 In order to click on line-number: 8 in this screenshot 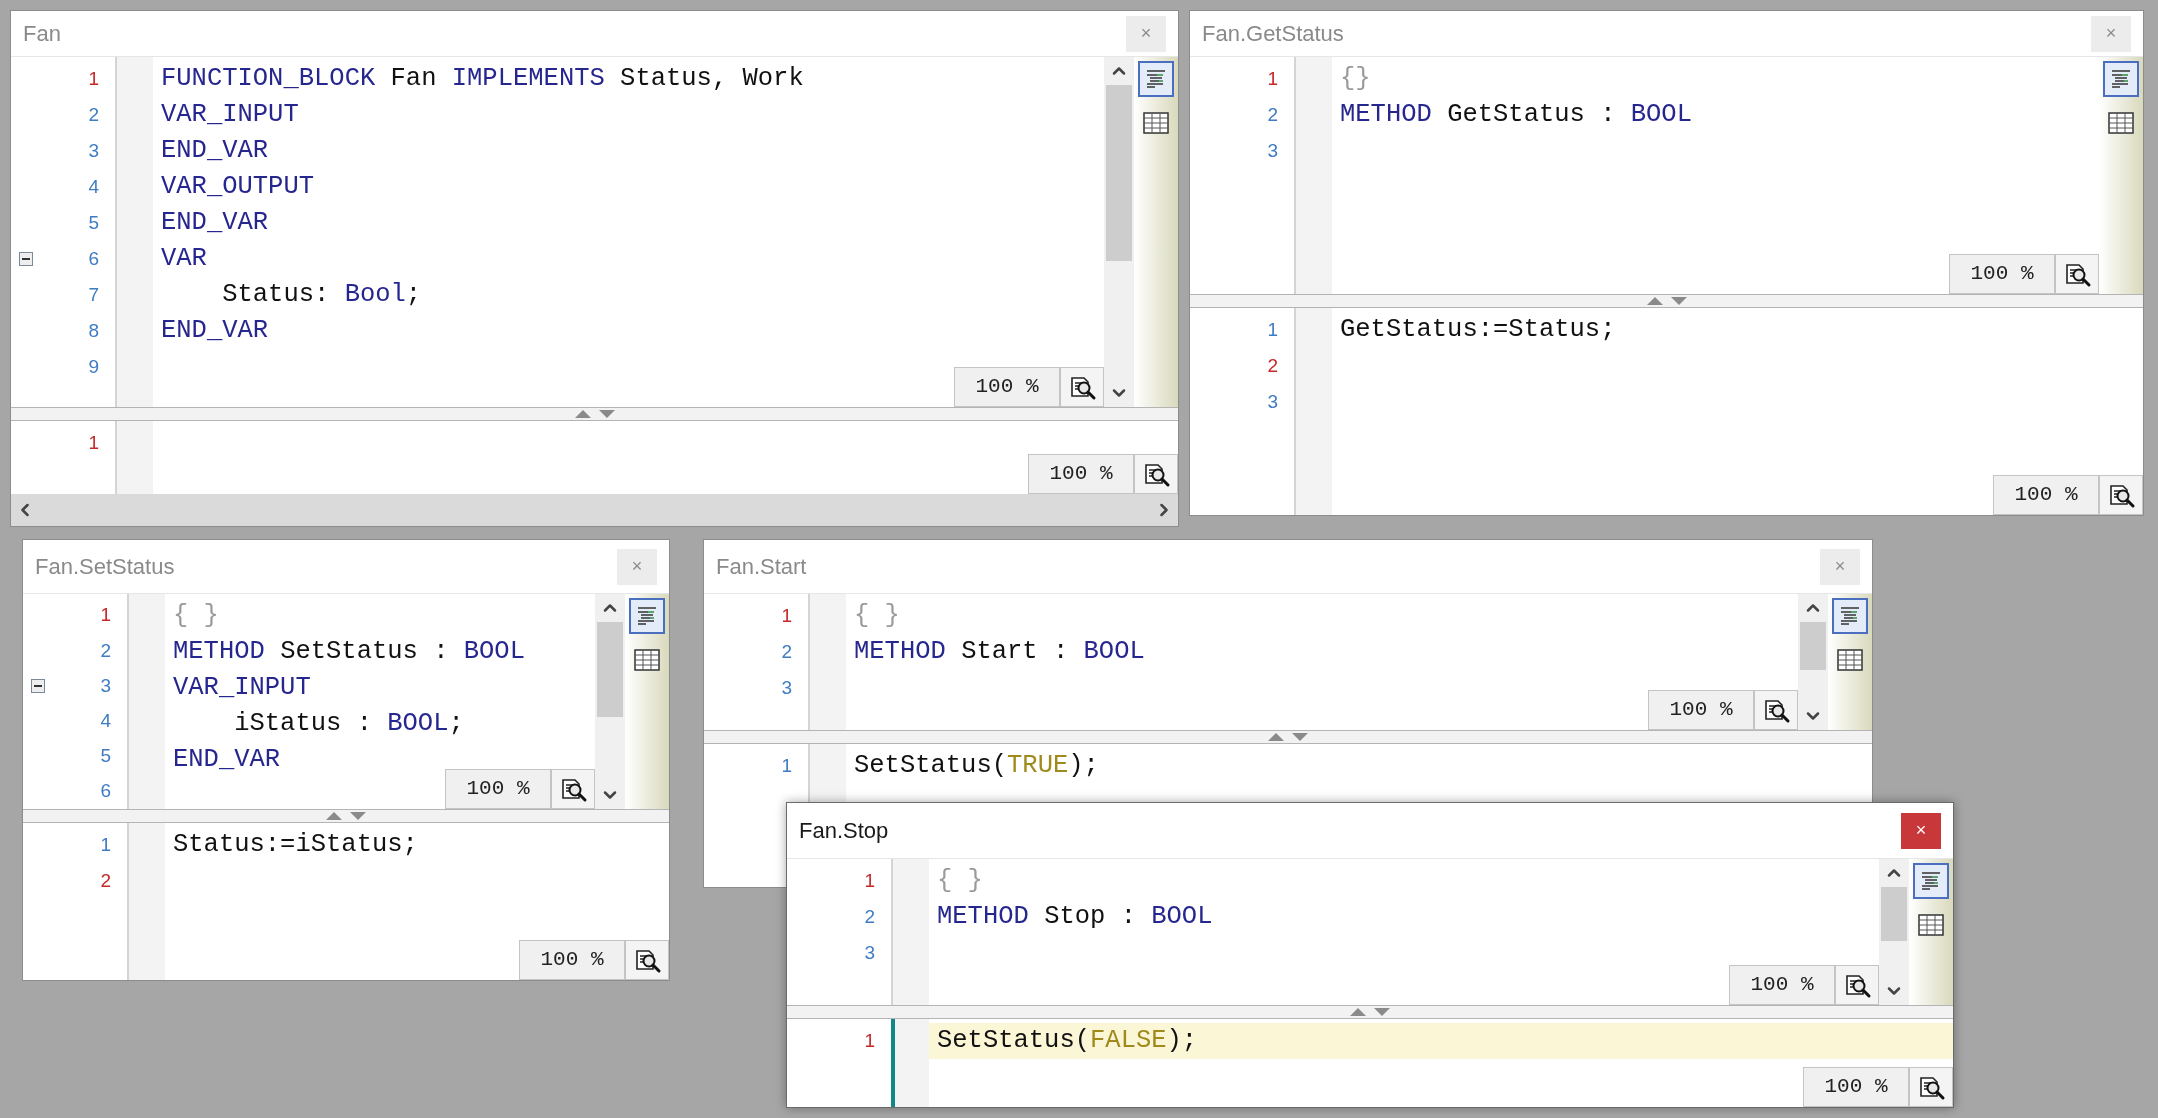, I will do `click(93, 330)`.